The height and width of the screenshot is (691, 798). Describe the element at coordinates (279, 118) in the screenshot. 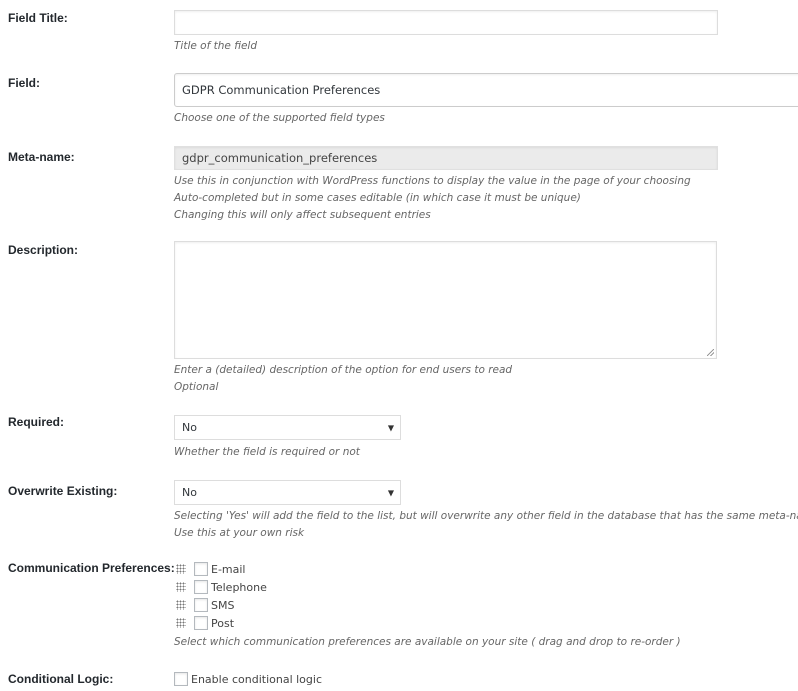

I see `field-type-hint: Choose one of the supported field types` at that location.